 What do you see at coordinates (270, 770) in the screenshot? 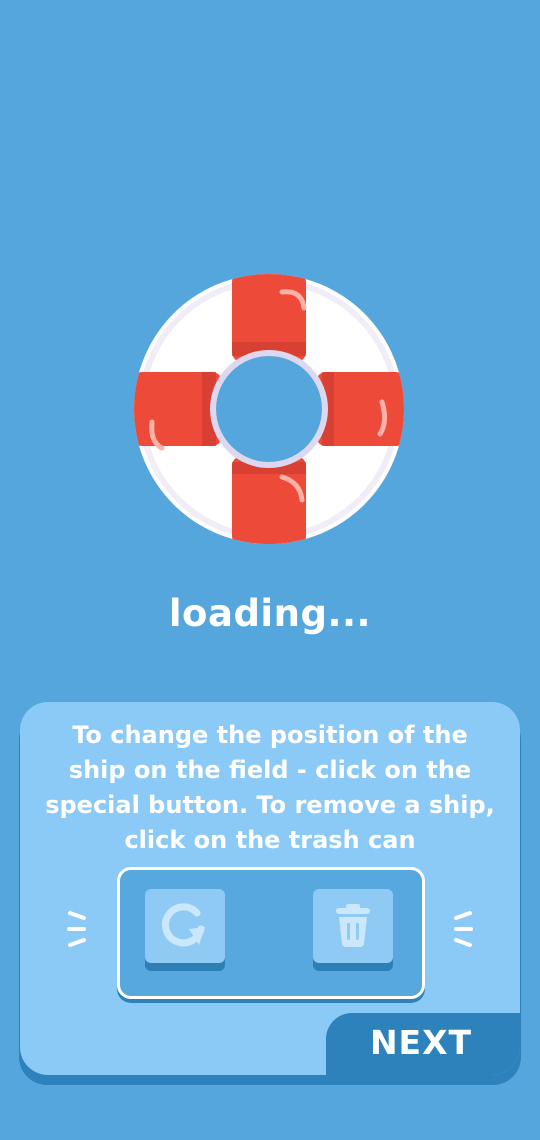
I see `hint-line-2: ship on the field - click on the` at bounding box center [270, 770].